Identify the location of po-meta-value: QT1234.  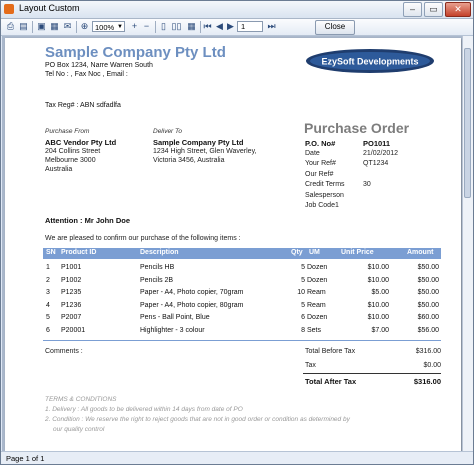
(376, 163).